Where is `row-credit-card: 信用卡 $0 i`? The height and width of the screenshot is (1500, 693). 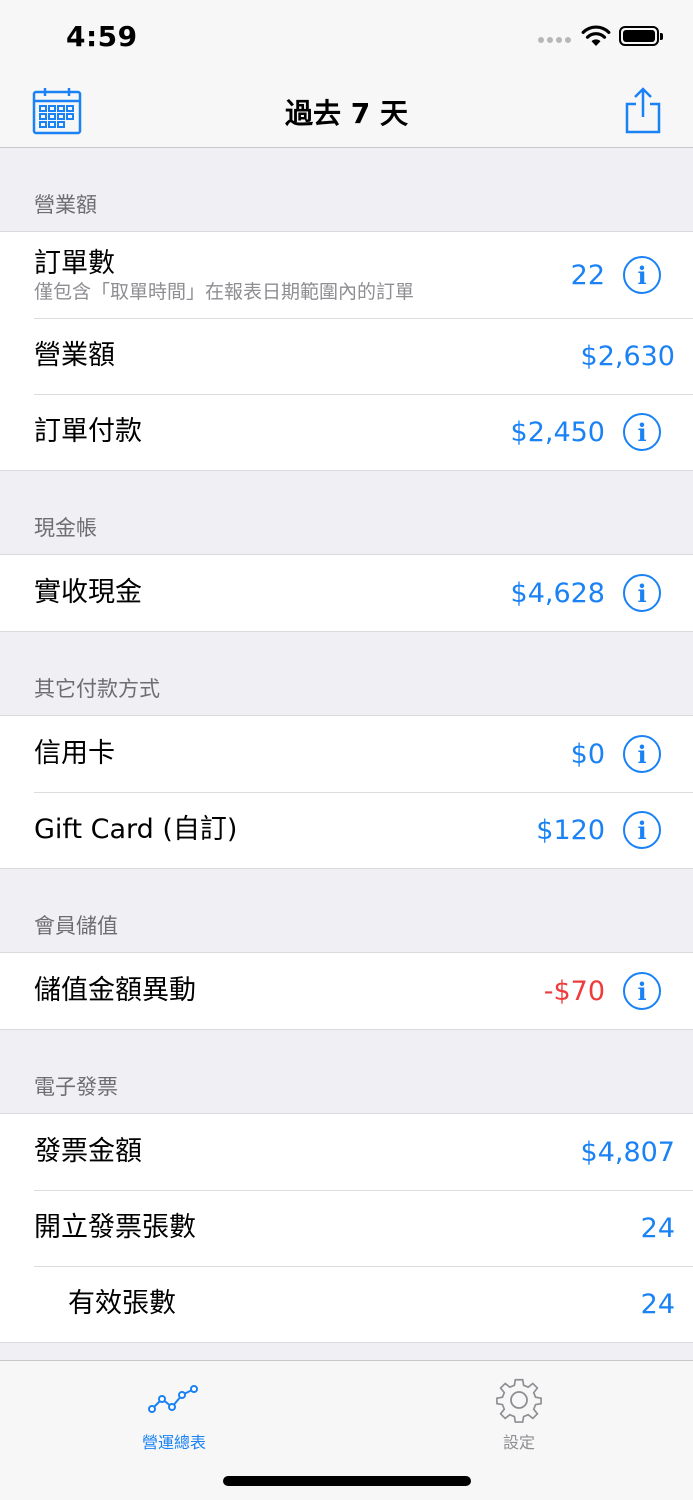 row-credit-card: 信用卡 $0 i is located at coordinates (346, 754).